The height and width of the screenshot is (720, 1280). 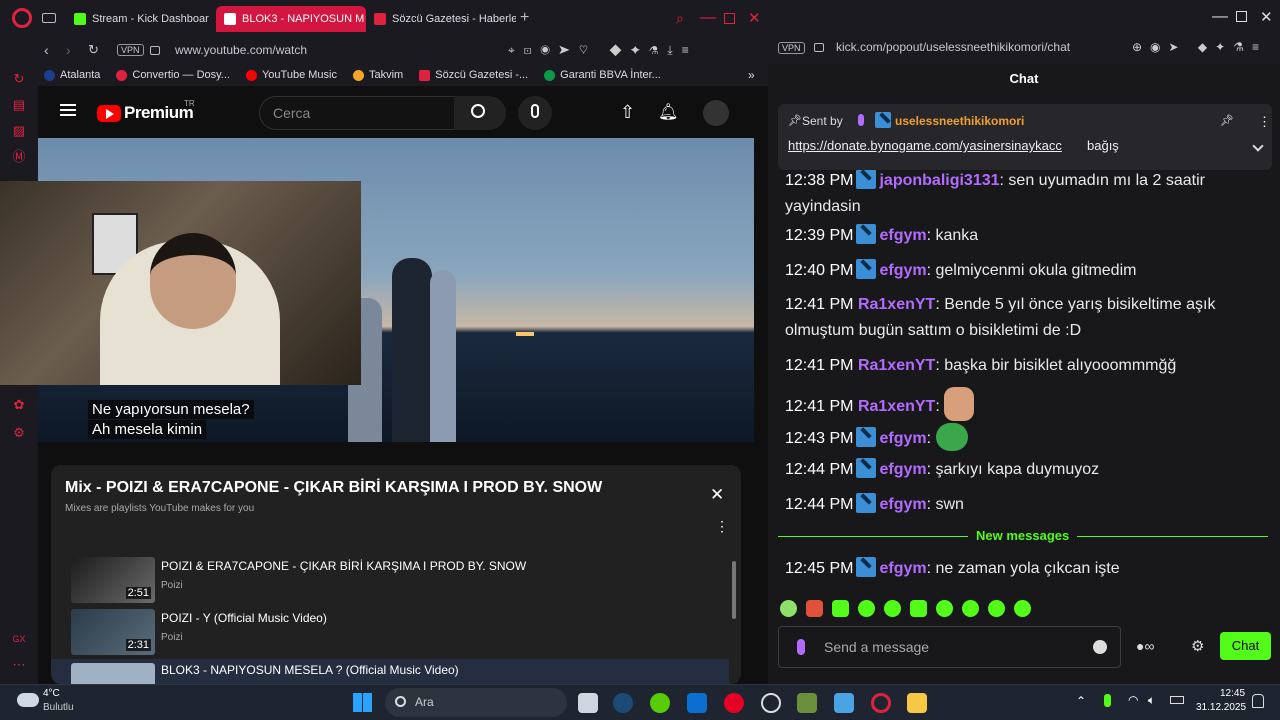 What do you see at coordinates (844, 703) in the screenshot?
I see `notepad-icon` at bounding box center [844, 703].